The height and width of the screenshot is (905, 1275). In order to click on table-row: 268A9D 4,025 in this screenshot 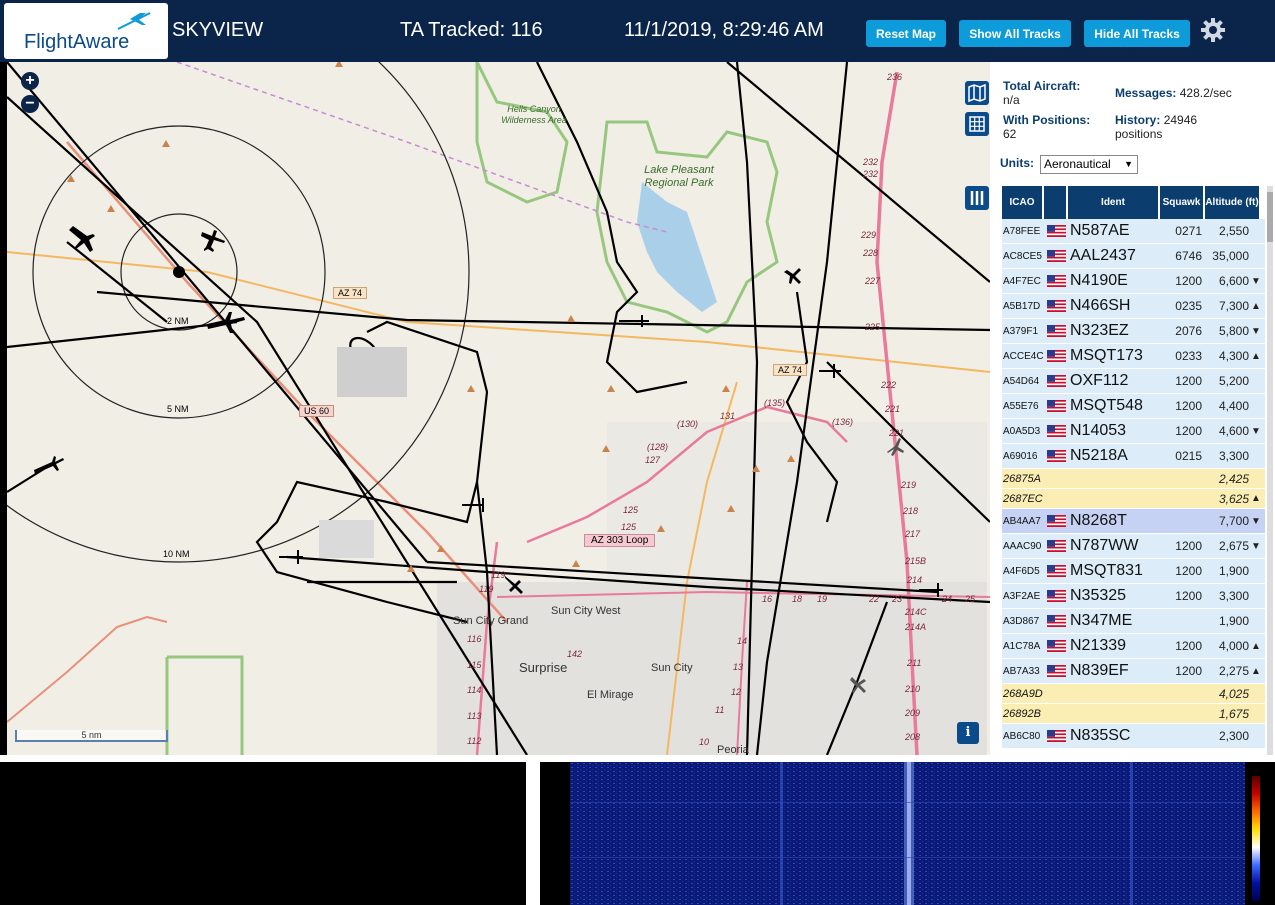, I will do `click(1133, 694)`.